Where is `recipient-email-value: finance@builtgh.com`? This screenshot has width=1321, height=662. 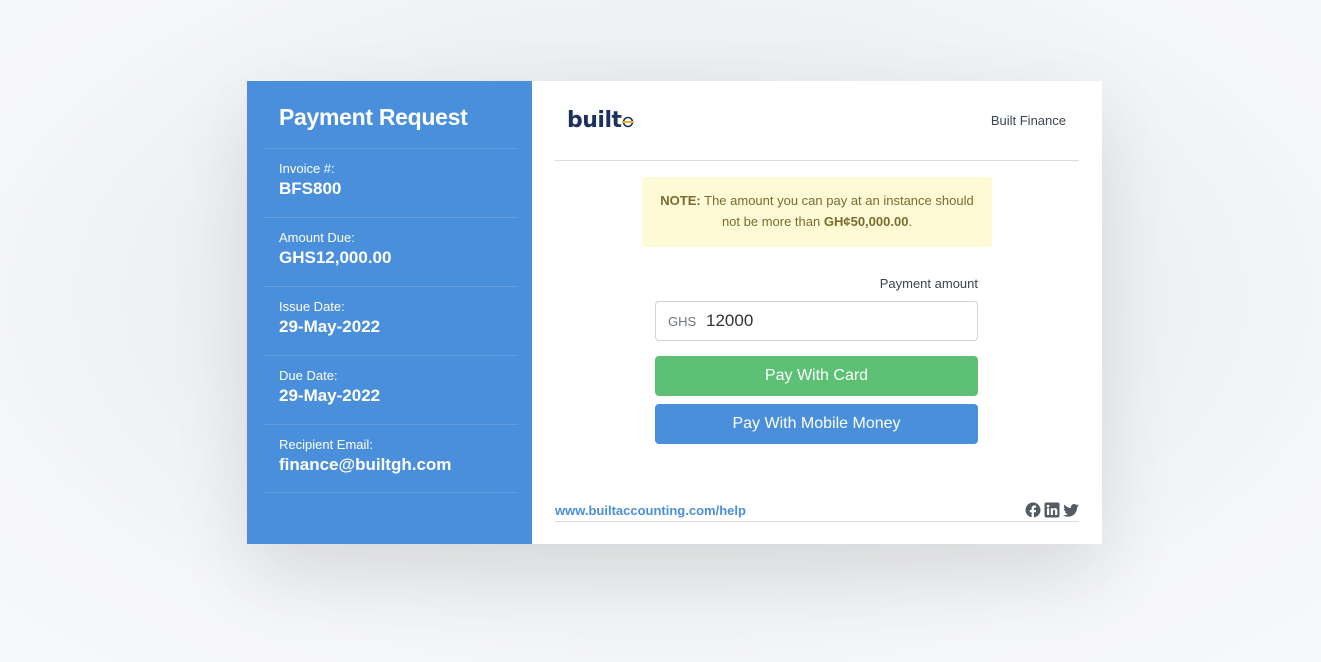
recipient-email-value: finance@builtgh.com is located at coordinates (365, 464).